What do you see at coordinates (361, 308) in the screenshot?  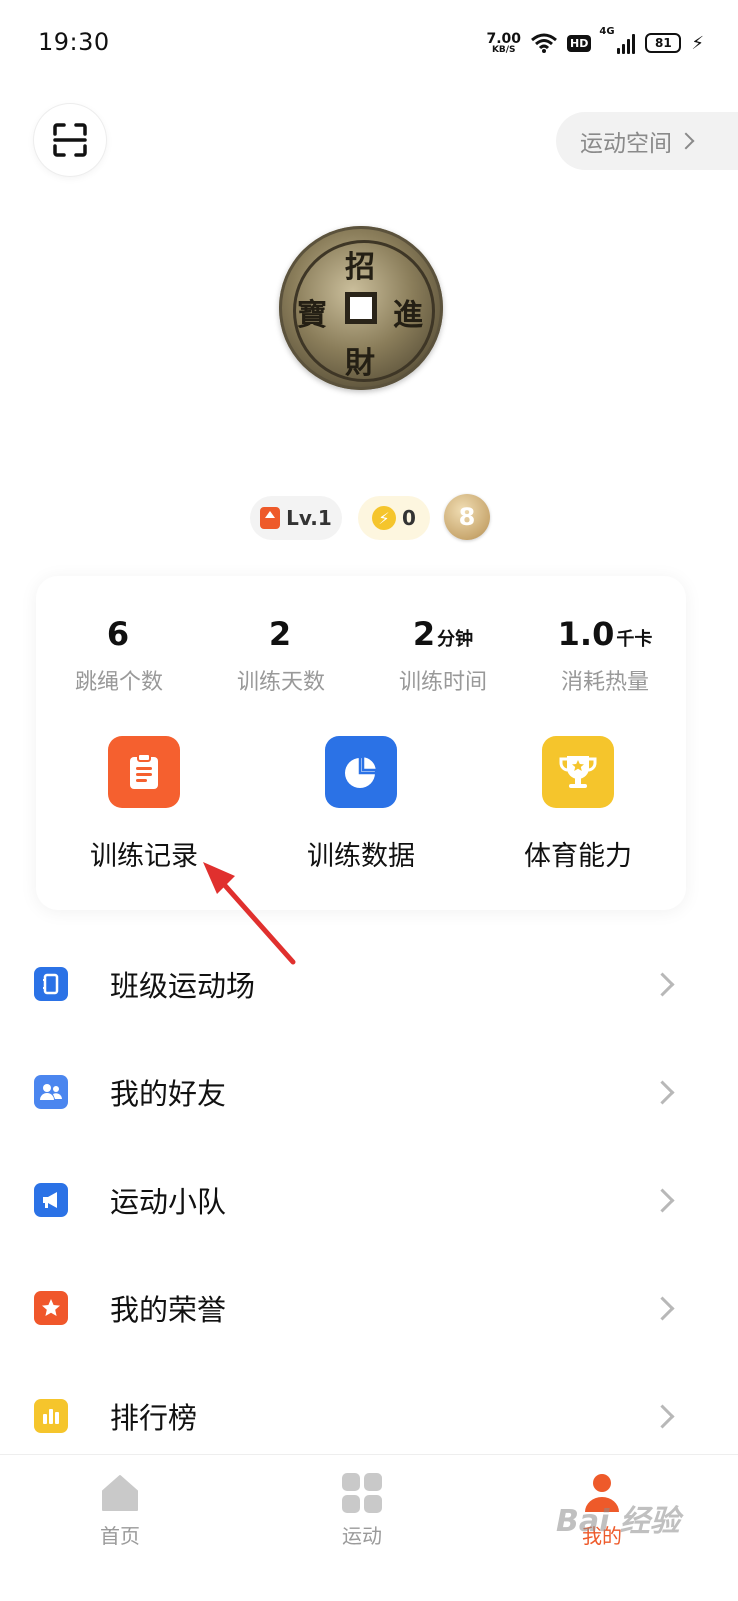 I see `avatar: 招 進 財 寶` at bounding box center [361, 308].